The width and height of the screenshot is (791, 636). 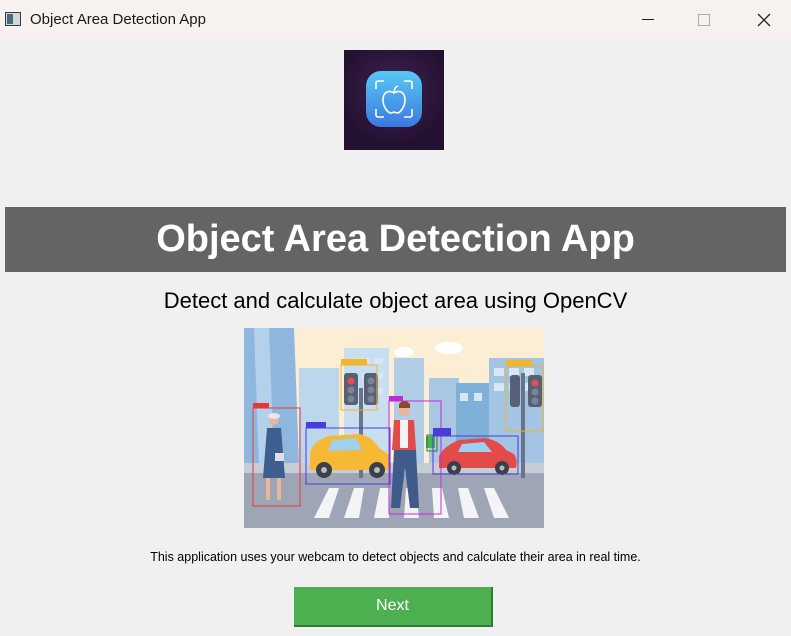 I want to click on close-button, so click(x=764, y=19).